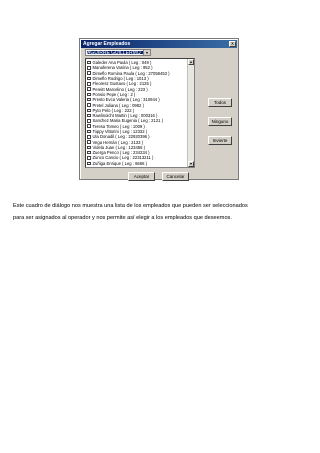  Describe the element at coordinates (175, 176) in the screenshot. I see `cancelar-button: Cancelar` at that location.